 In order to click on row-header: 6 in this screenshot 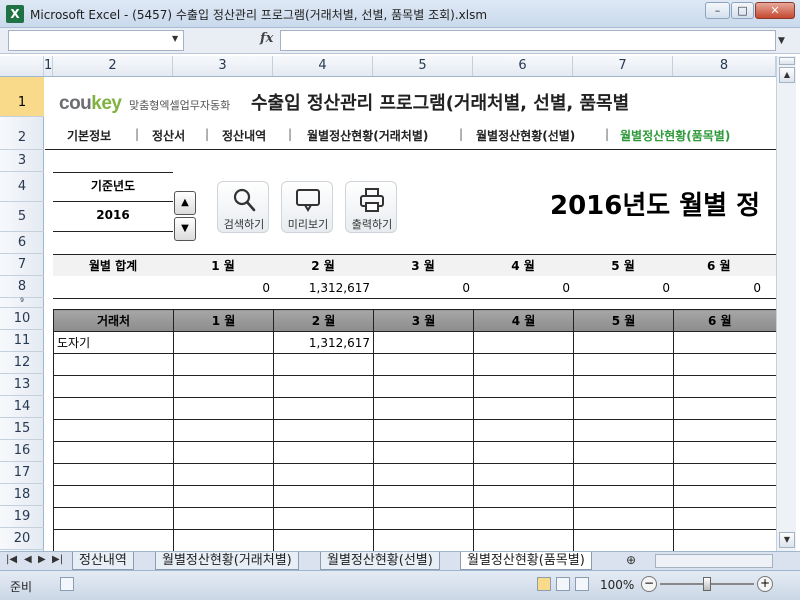, I will do `click(22, 243)`.